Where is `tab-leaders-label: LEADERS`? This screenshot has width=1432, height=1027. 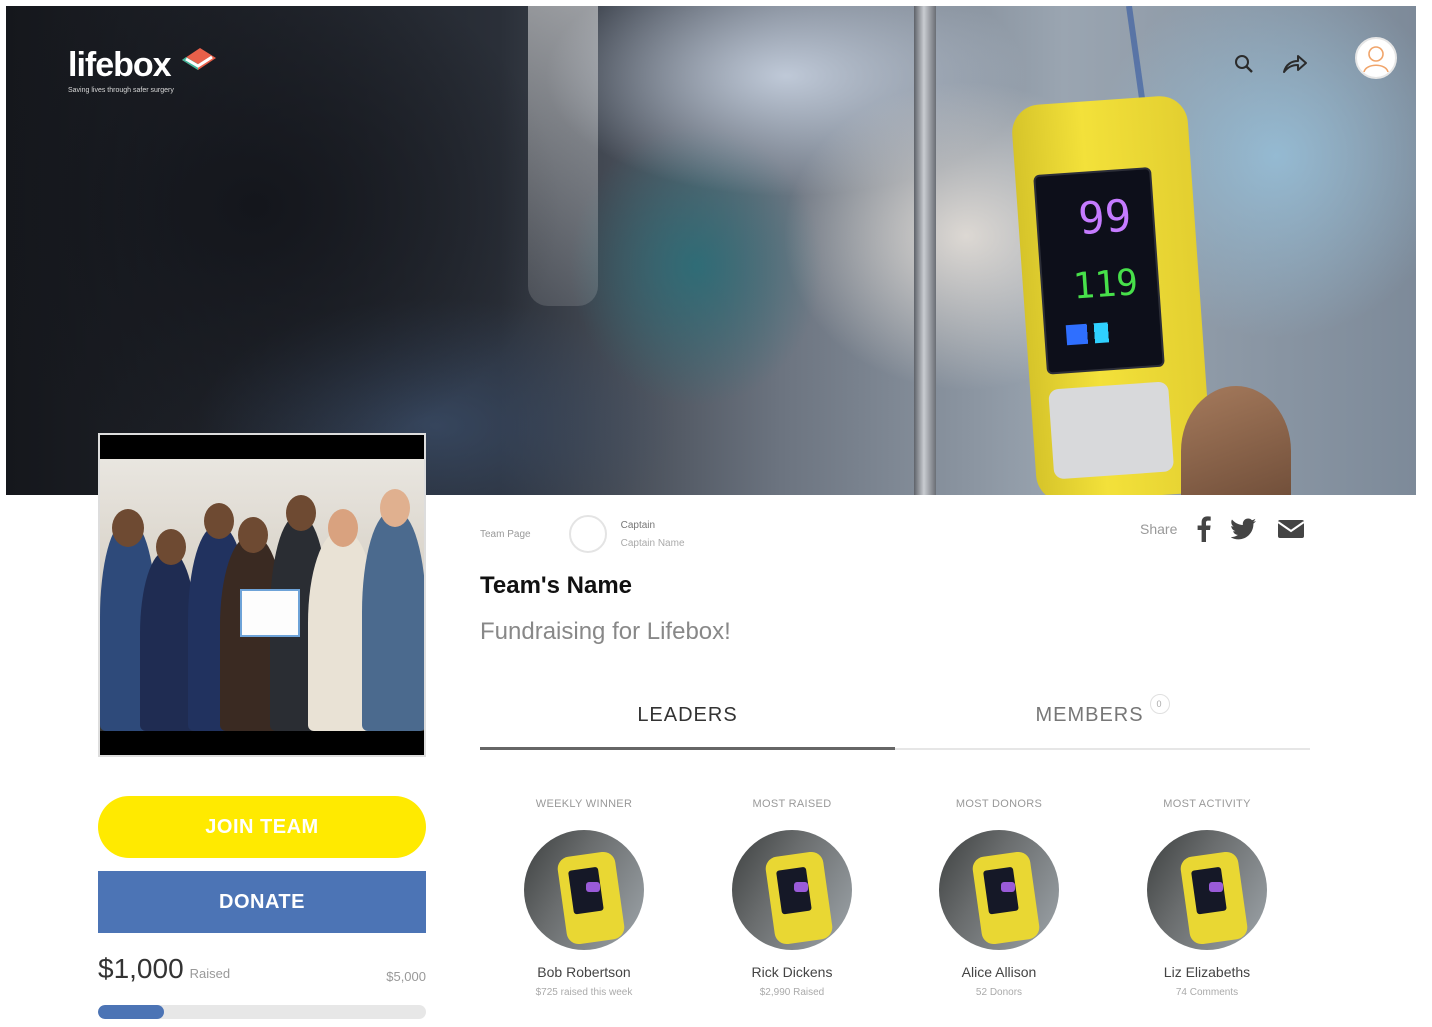
tab-leaders-label: LEADERS is located at coordinates (687, 715).